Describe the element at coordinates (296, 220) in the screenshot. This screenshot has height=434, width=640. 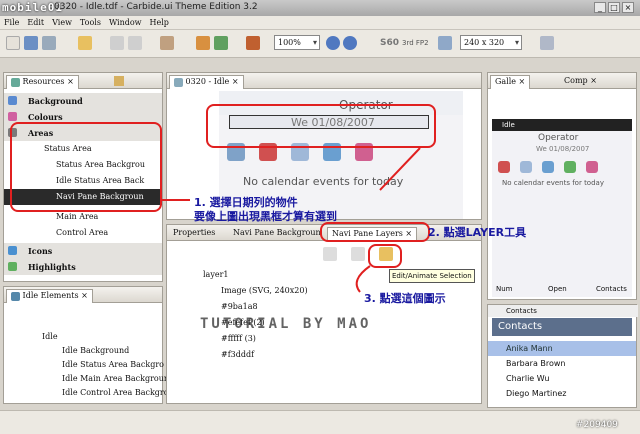
I see `annotation-arrows` at that location.